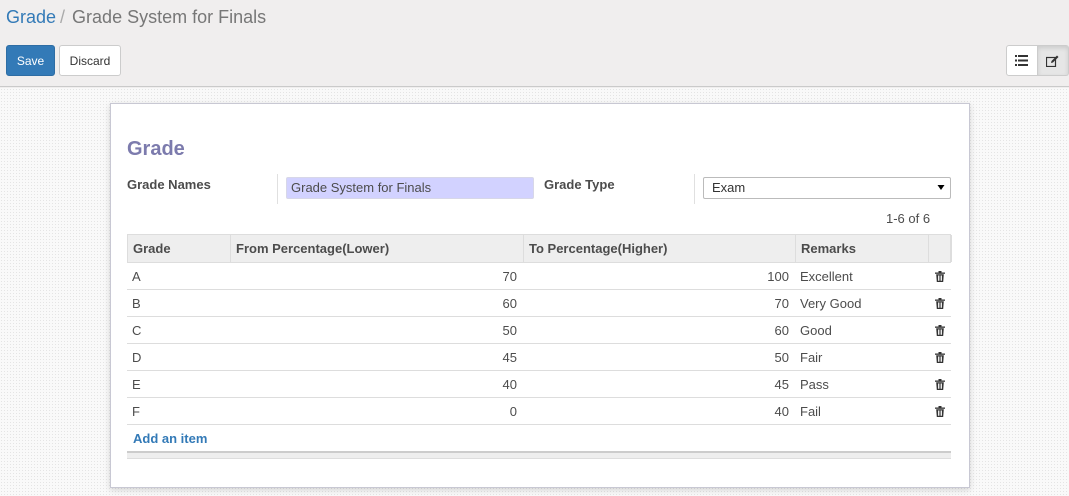  I want to click on from-percentage-cell: 70, so click(509, 276).